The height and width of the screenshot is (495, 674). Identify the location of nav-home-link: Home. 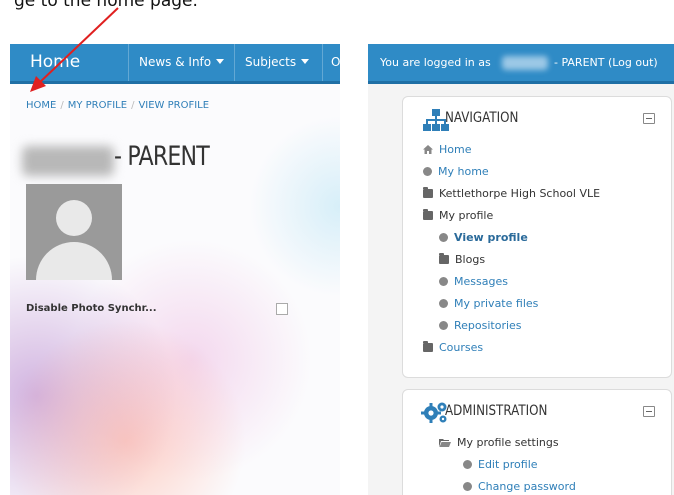
(79, 62).